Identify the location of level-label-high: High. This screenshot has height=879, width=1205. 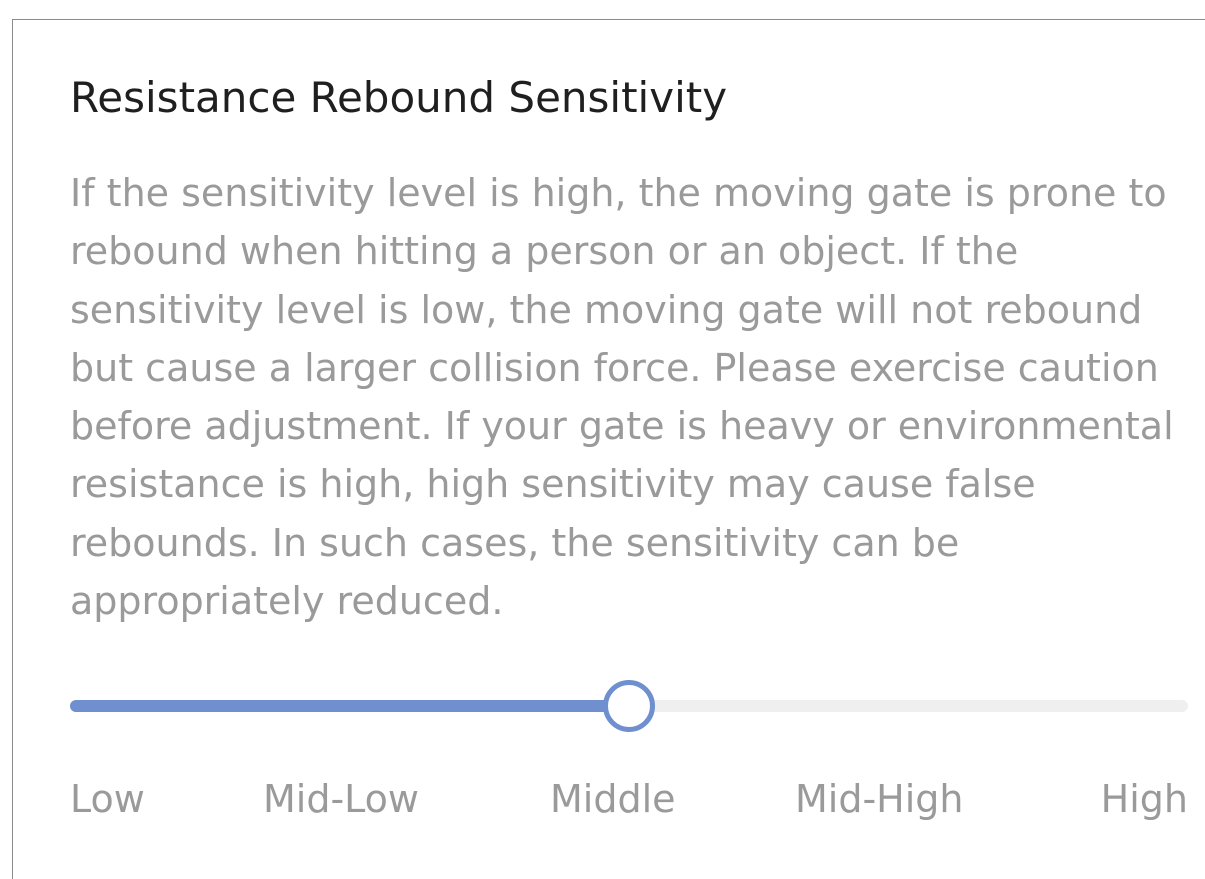
(1144, 799).